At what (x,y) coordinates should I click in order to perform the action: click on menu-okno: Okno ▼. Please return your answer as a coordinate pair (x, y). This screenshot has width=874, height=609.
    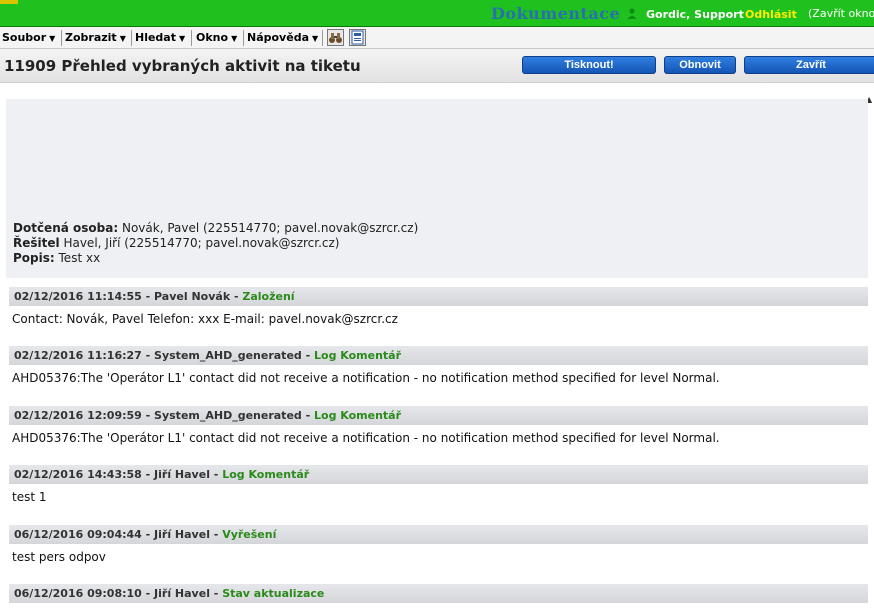
    Looking at the image, I should click on (216, 37).